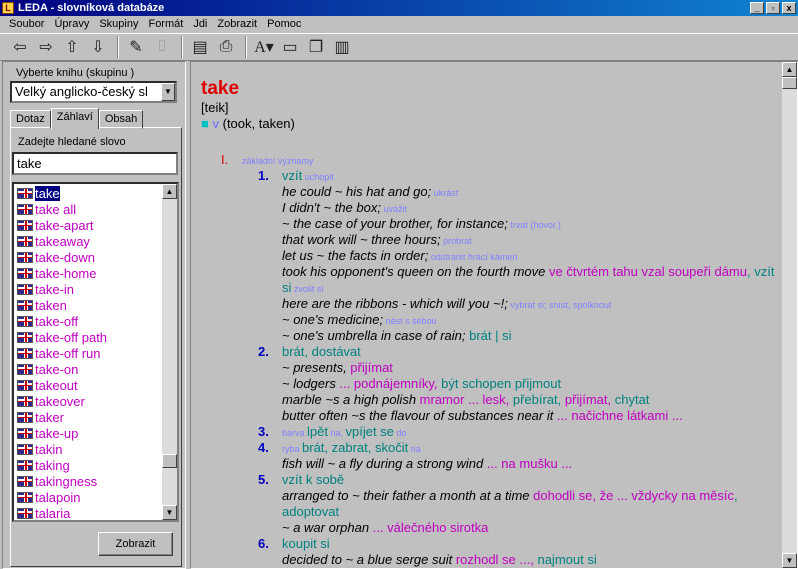  I want to click on translation: ... válečného sirotka, so click(430, 527).